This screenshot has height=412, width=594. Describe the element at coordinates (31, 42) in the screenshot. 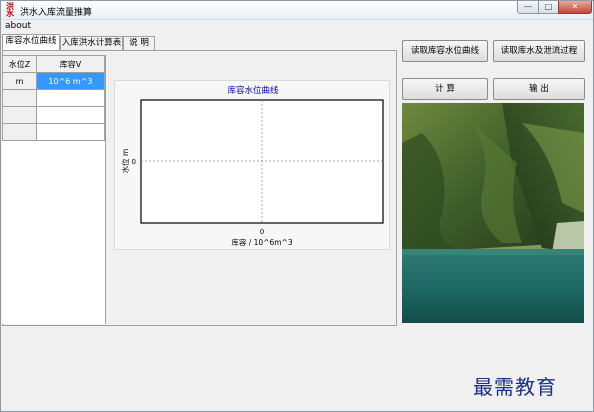

I see `tab-storage-curve: 库容水位曲线` at that location.